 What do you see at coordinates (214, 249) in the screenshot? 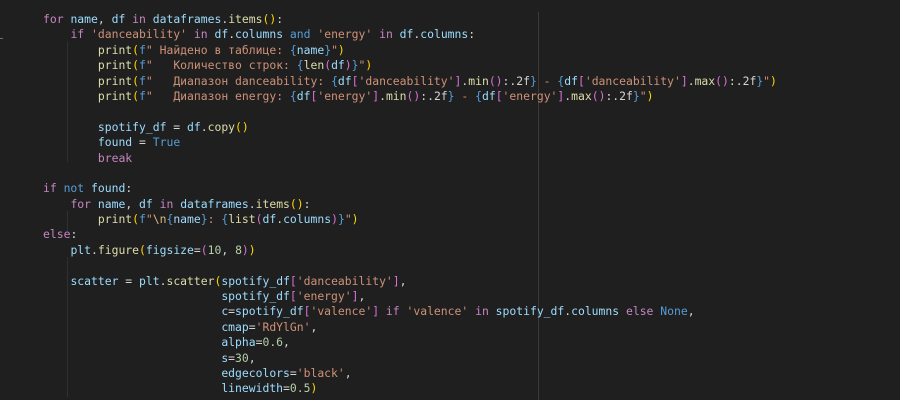
I see `code-token-number: 10` at bounding box center [214, 249].